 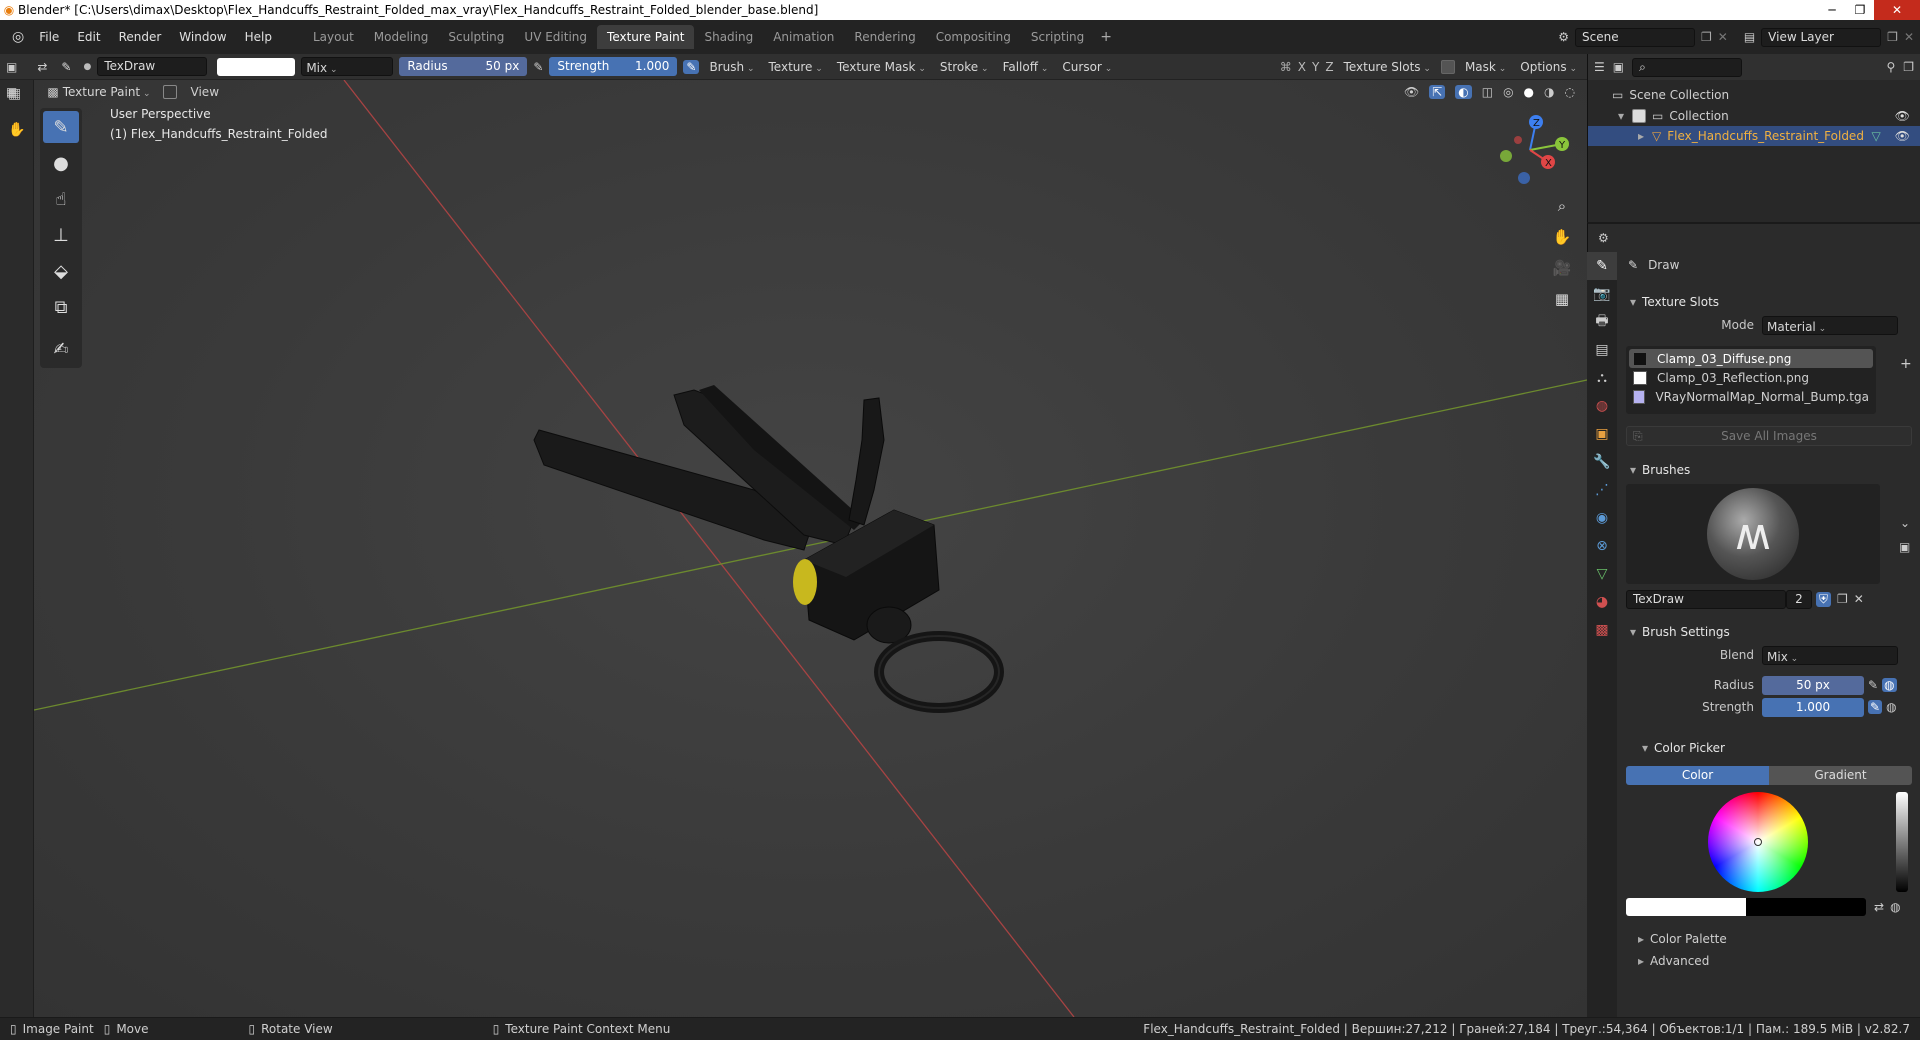 What do you see at coordinates (61, 307) in the screenshot?
I see `mask-tool-icon: ⧉` at bounding box center [61, 307].